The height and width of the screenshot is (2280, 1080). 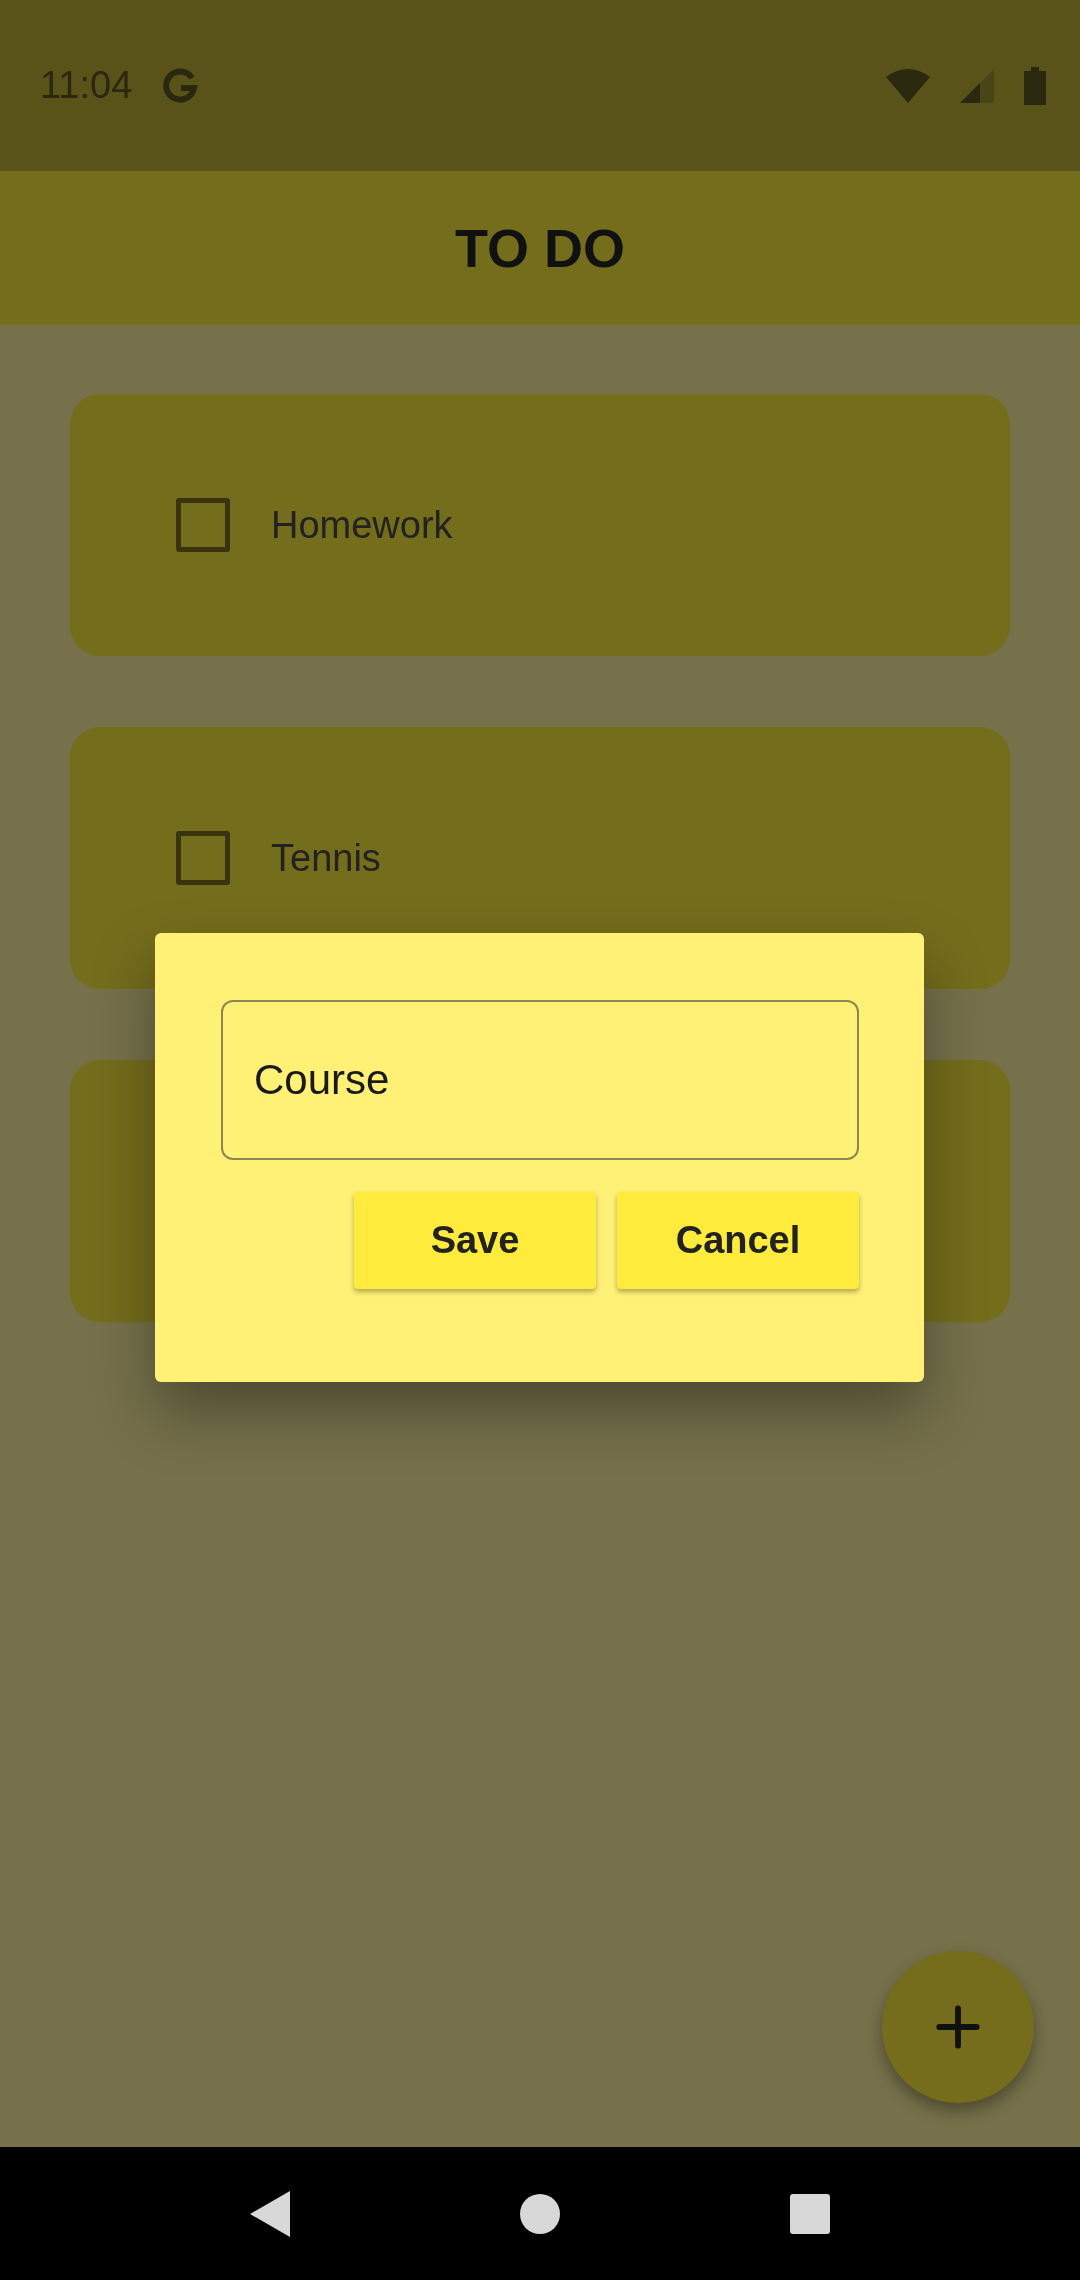 What do you see at coordinates (540, 248) in the screenshot?
I see `app-title: TO DO` at bounding box center [540, 248].